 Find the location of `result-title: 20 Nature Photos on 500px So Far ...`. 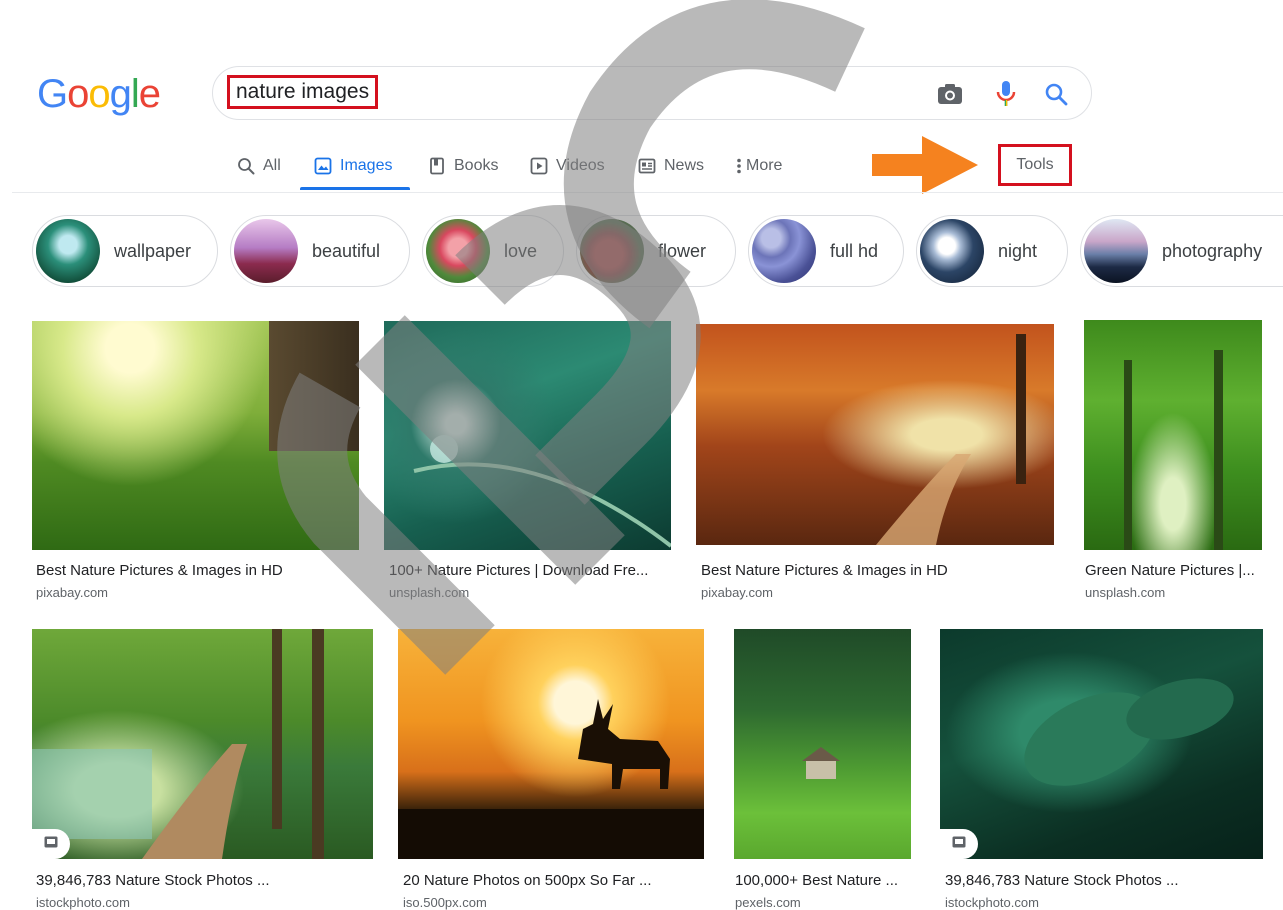

result-title: 20 Nature Photos on 500px So Far ... is located at coordinates (553, 880).